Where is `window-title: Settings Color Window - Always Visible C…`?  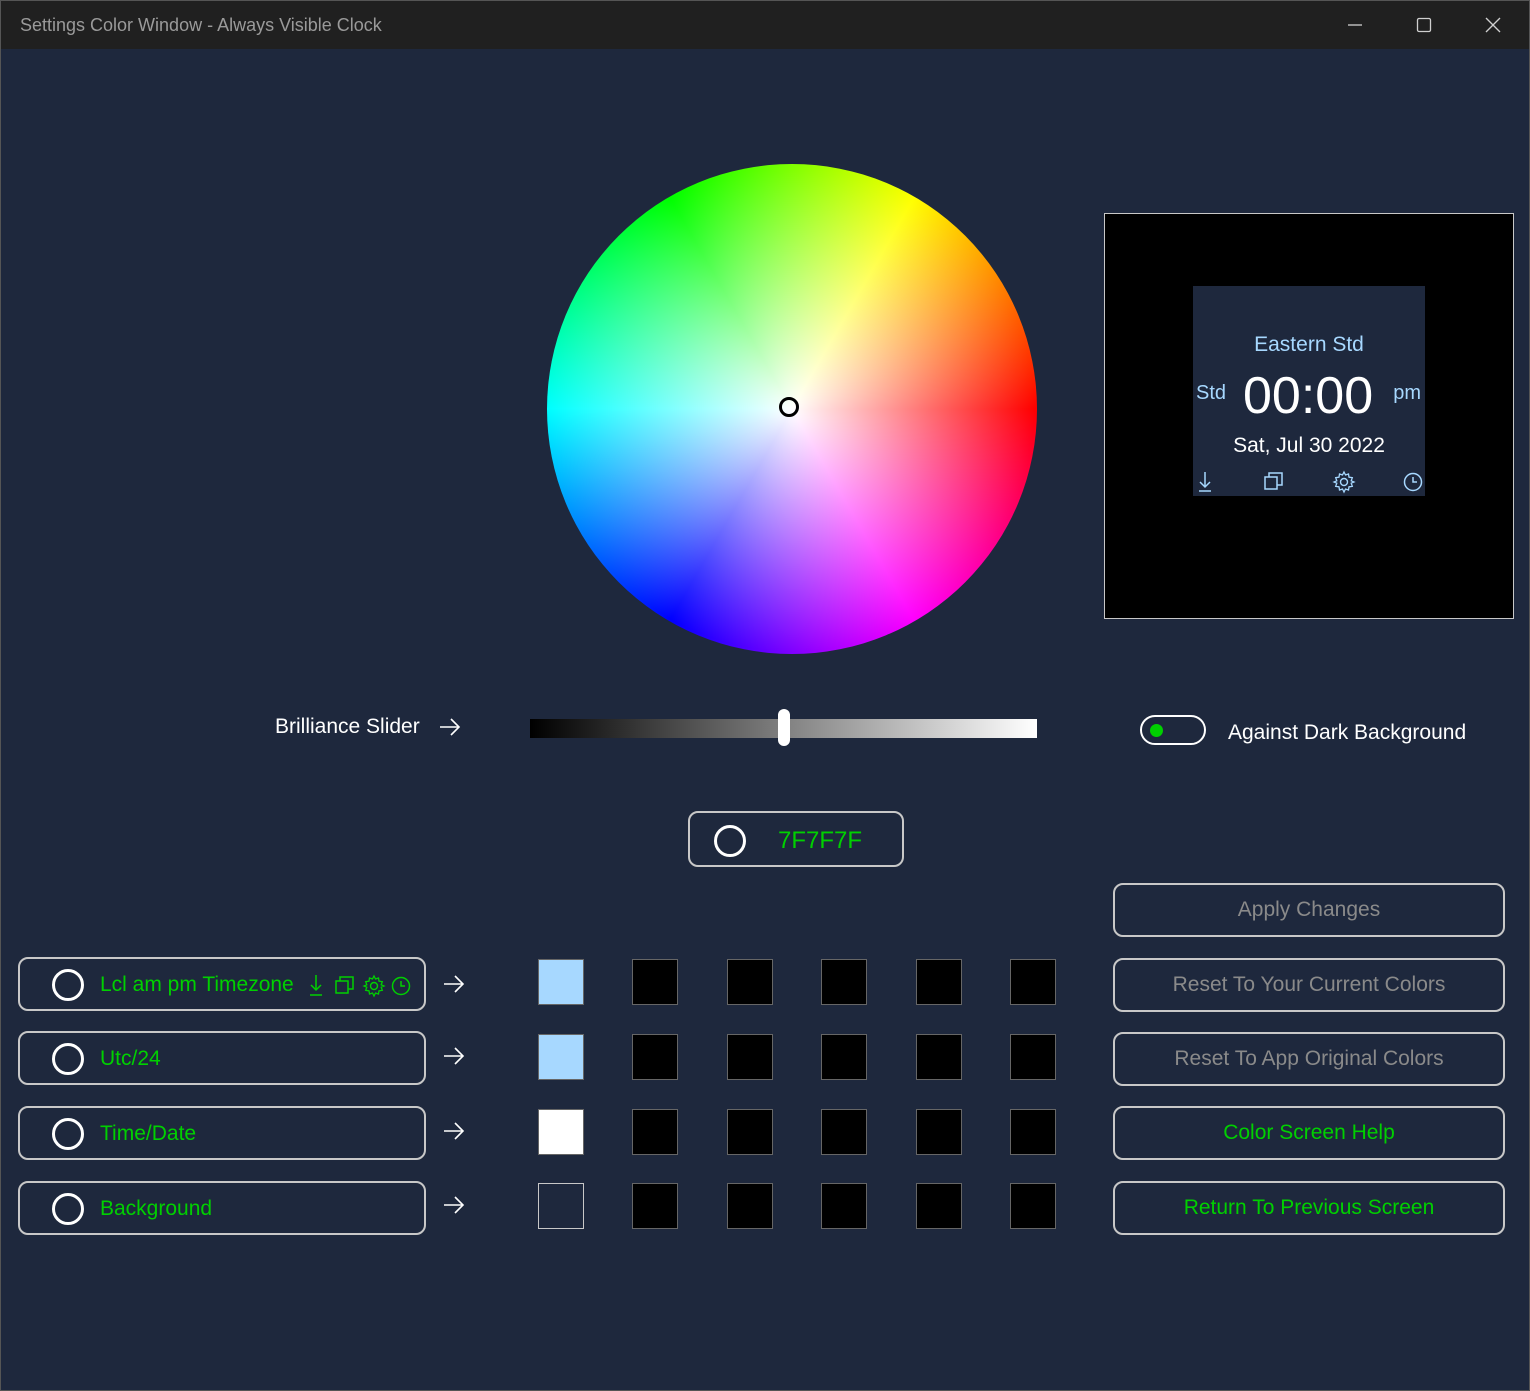 window-title: Settings Color Window - Always Visible C… is located at coordinates (201, 25).